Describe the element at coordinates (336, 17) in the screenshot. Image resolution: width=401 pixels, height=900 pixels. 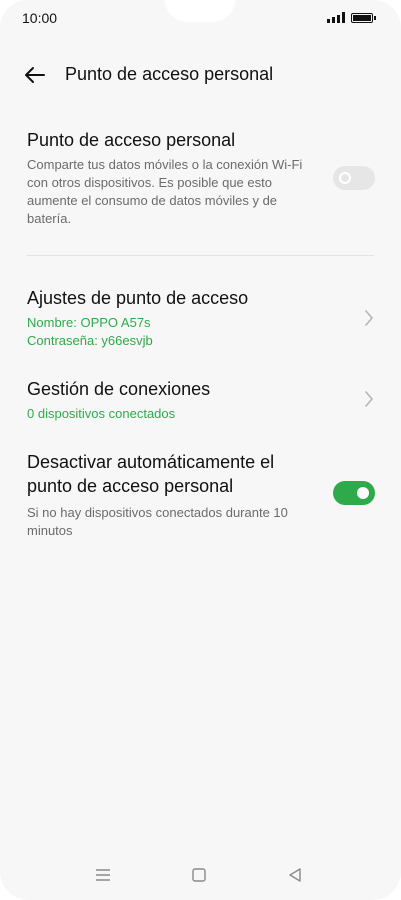
I see `signal-icon` at that location.